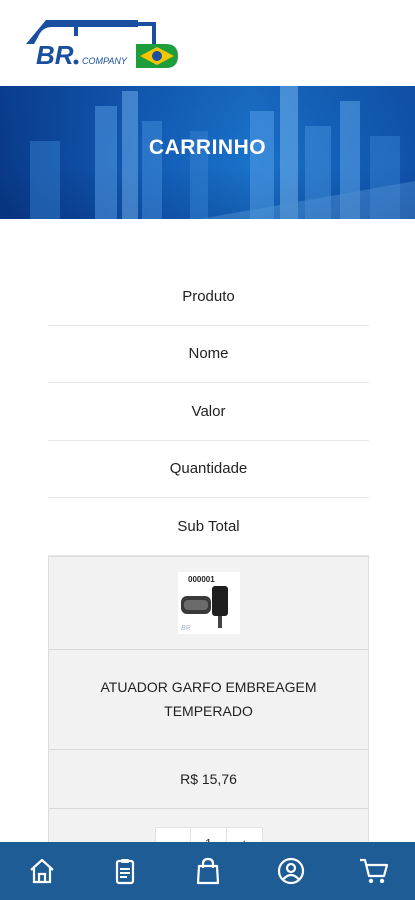 This screenshot has height=900, width=415. What do you see at coordinates (208, 354) in the screenshot?
I see `header-nome: Nome` at bounding box center [208, 354].